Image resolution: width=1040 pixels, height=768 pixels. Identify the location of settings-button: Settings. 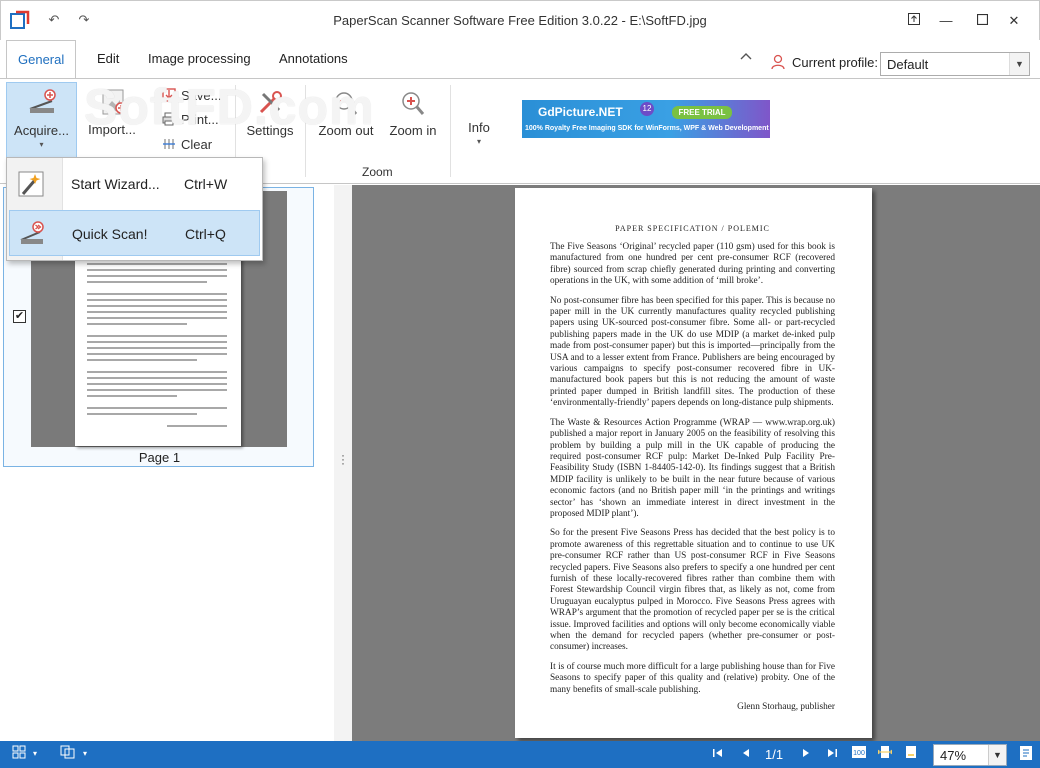
(270, 121).